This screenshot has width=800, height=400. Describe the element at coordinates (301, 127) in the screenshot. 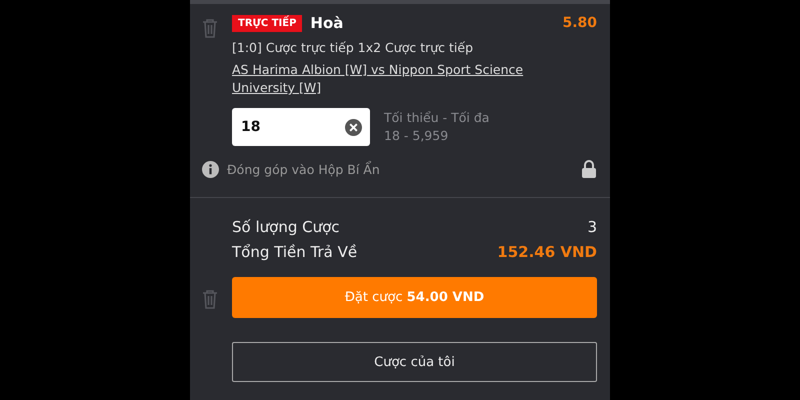

I see `stake-input: 18` at that location.